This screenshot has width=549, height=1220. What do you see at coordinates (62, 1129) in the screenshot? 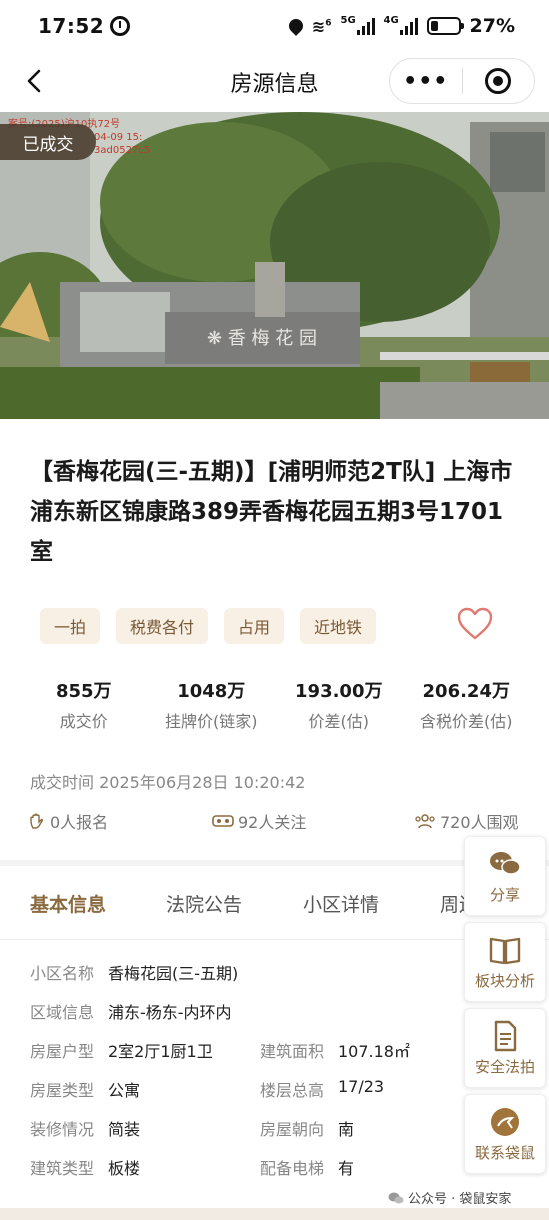
I see `info-key: 装修情况` at bounding box center [62, 1129].